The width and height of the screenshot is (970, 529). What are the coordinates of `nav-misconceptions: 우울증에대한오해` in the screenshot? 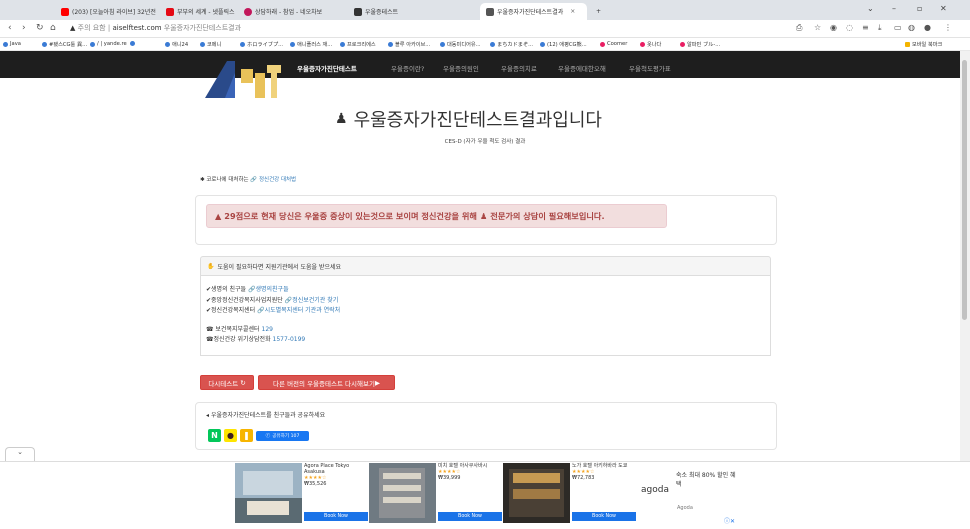 It's located at (582, 68).